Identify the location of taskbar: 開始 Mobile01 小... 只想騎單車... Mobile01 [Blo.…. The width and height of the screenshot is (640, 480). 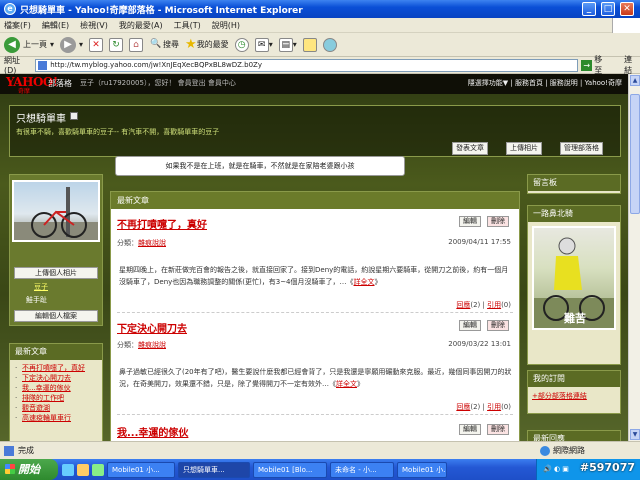
(320, 469).